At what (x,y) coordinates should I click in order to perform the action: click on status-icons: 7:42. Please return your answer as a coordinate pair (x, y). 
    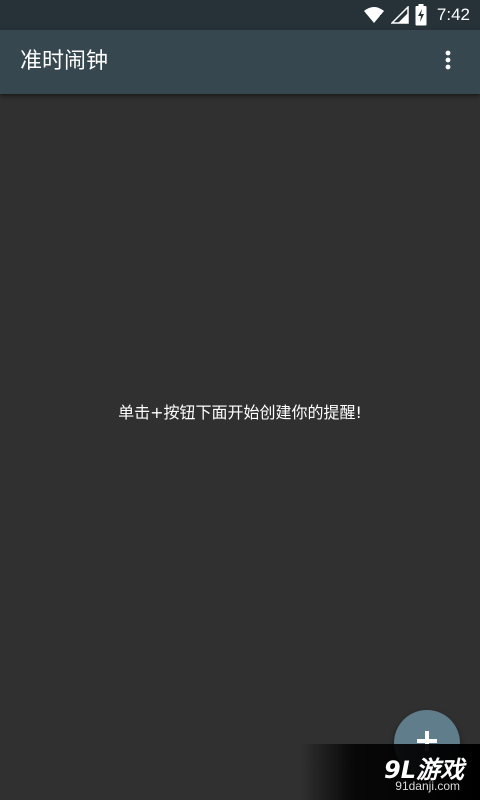
    Looking at the image, I should click on (416, 15).